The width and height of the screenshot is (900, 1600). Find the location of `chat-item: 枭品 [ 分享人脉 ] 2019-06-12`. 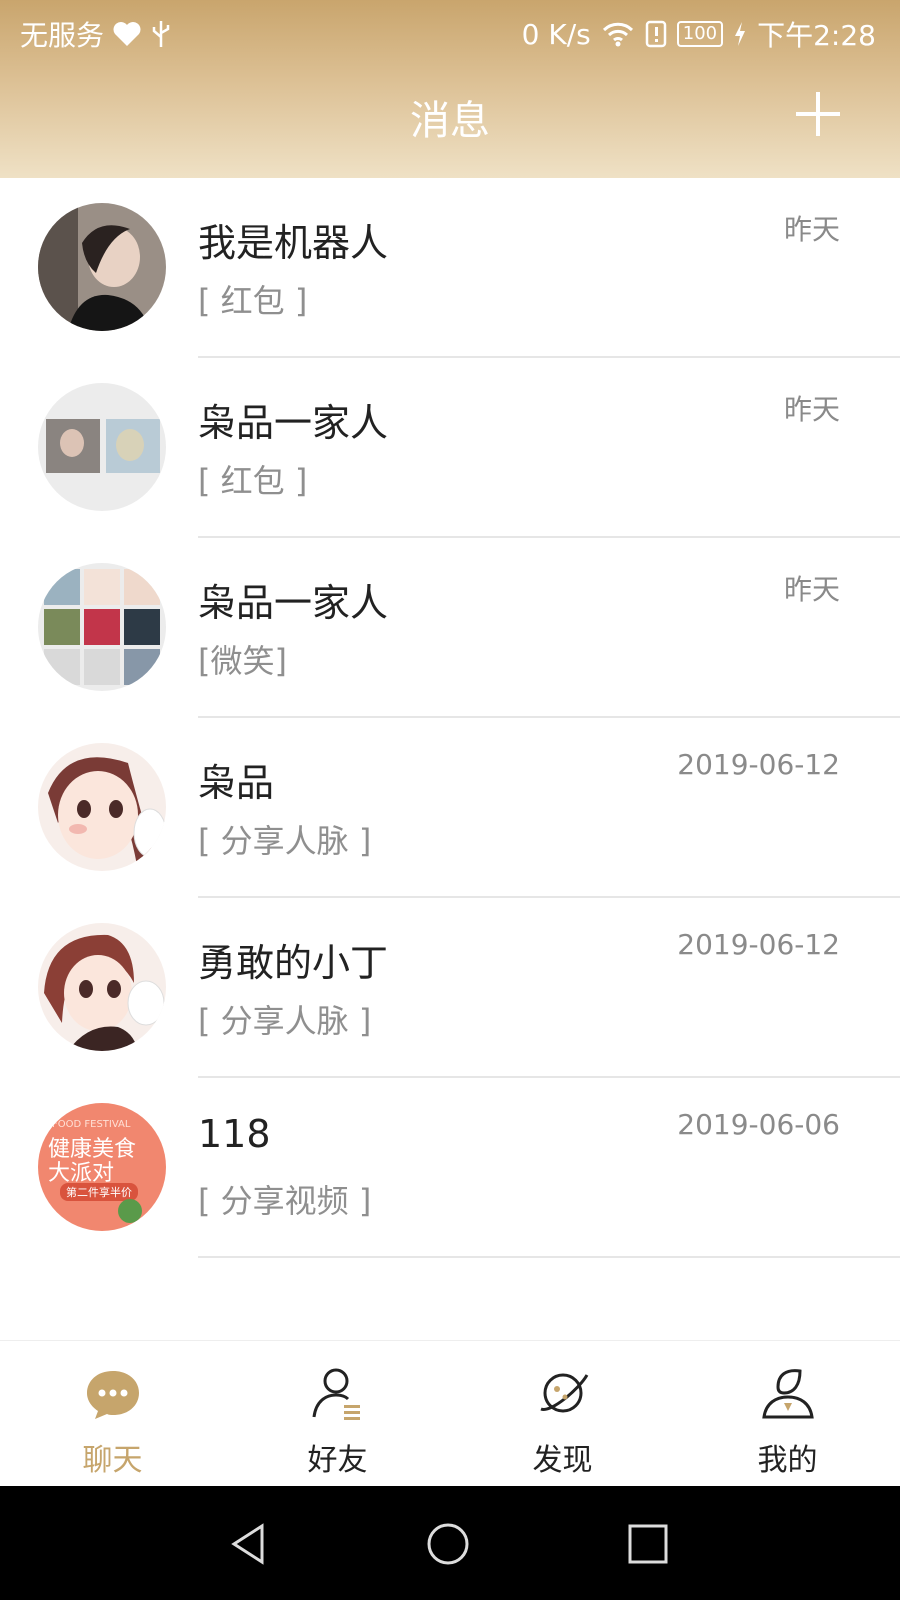

chat-item: 枭品 [ 分享人脉 ] 2019-06-12 is located at coordinates (450, 808).